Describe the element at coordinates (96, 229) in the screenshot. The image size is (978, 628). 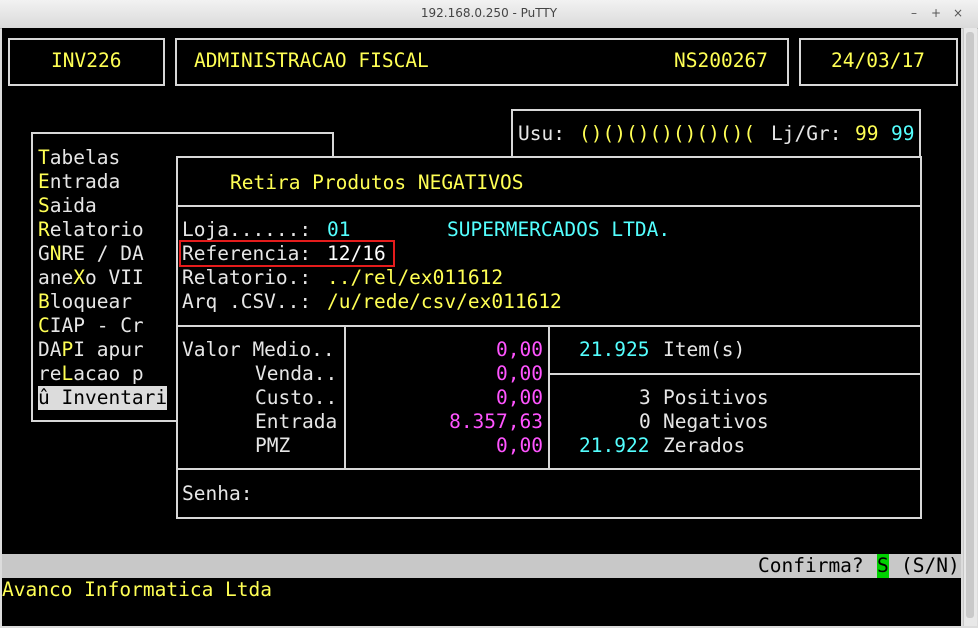
I see `menu-label: elatorio` at that location.